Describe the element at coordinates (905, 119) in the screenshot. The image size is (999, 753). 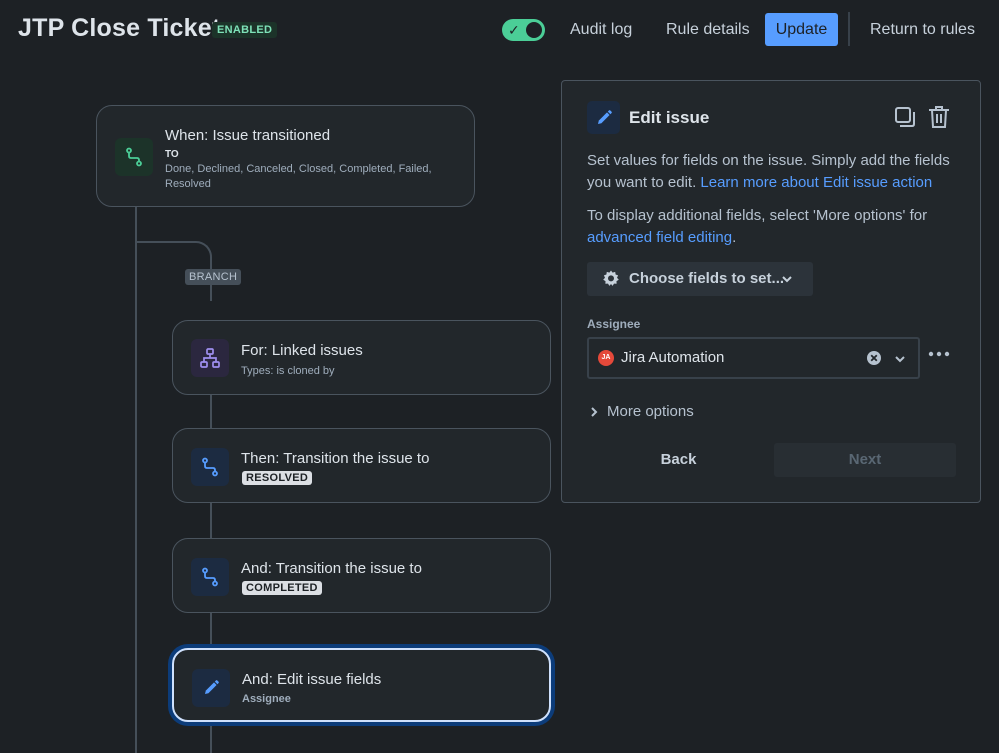
I see `copy-icon` at that location.